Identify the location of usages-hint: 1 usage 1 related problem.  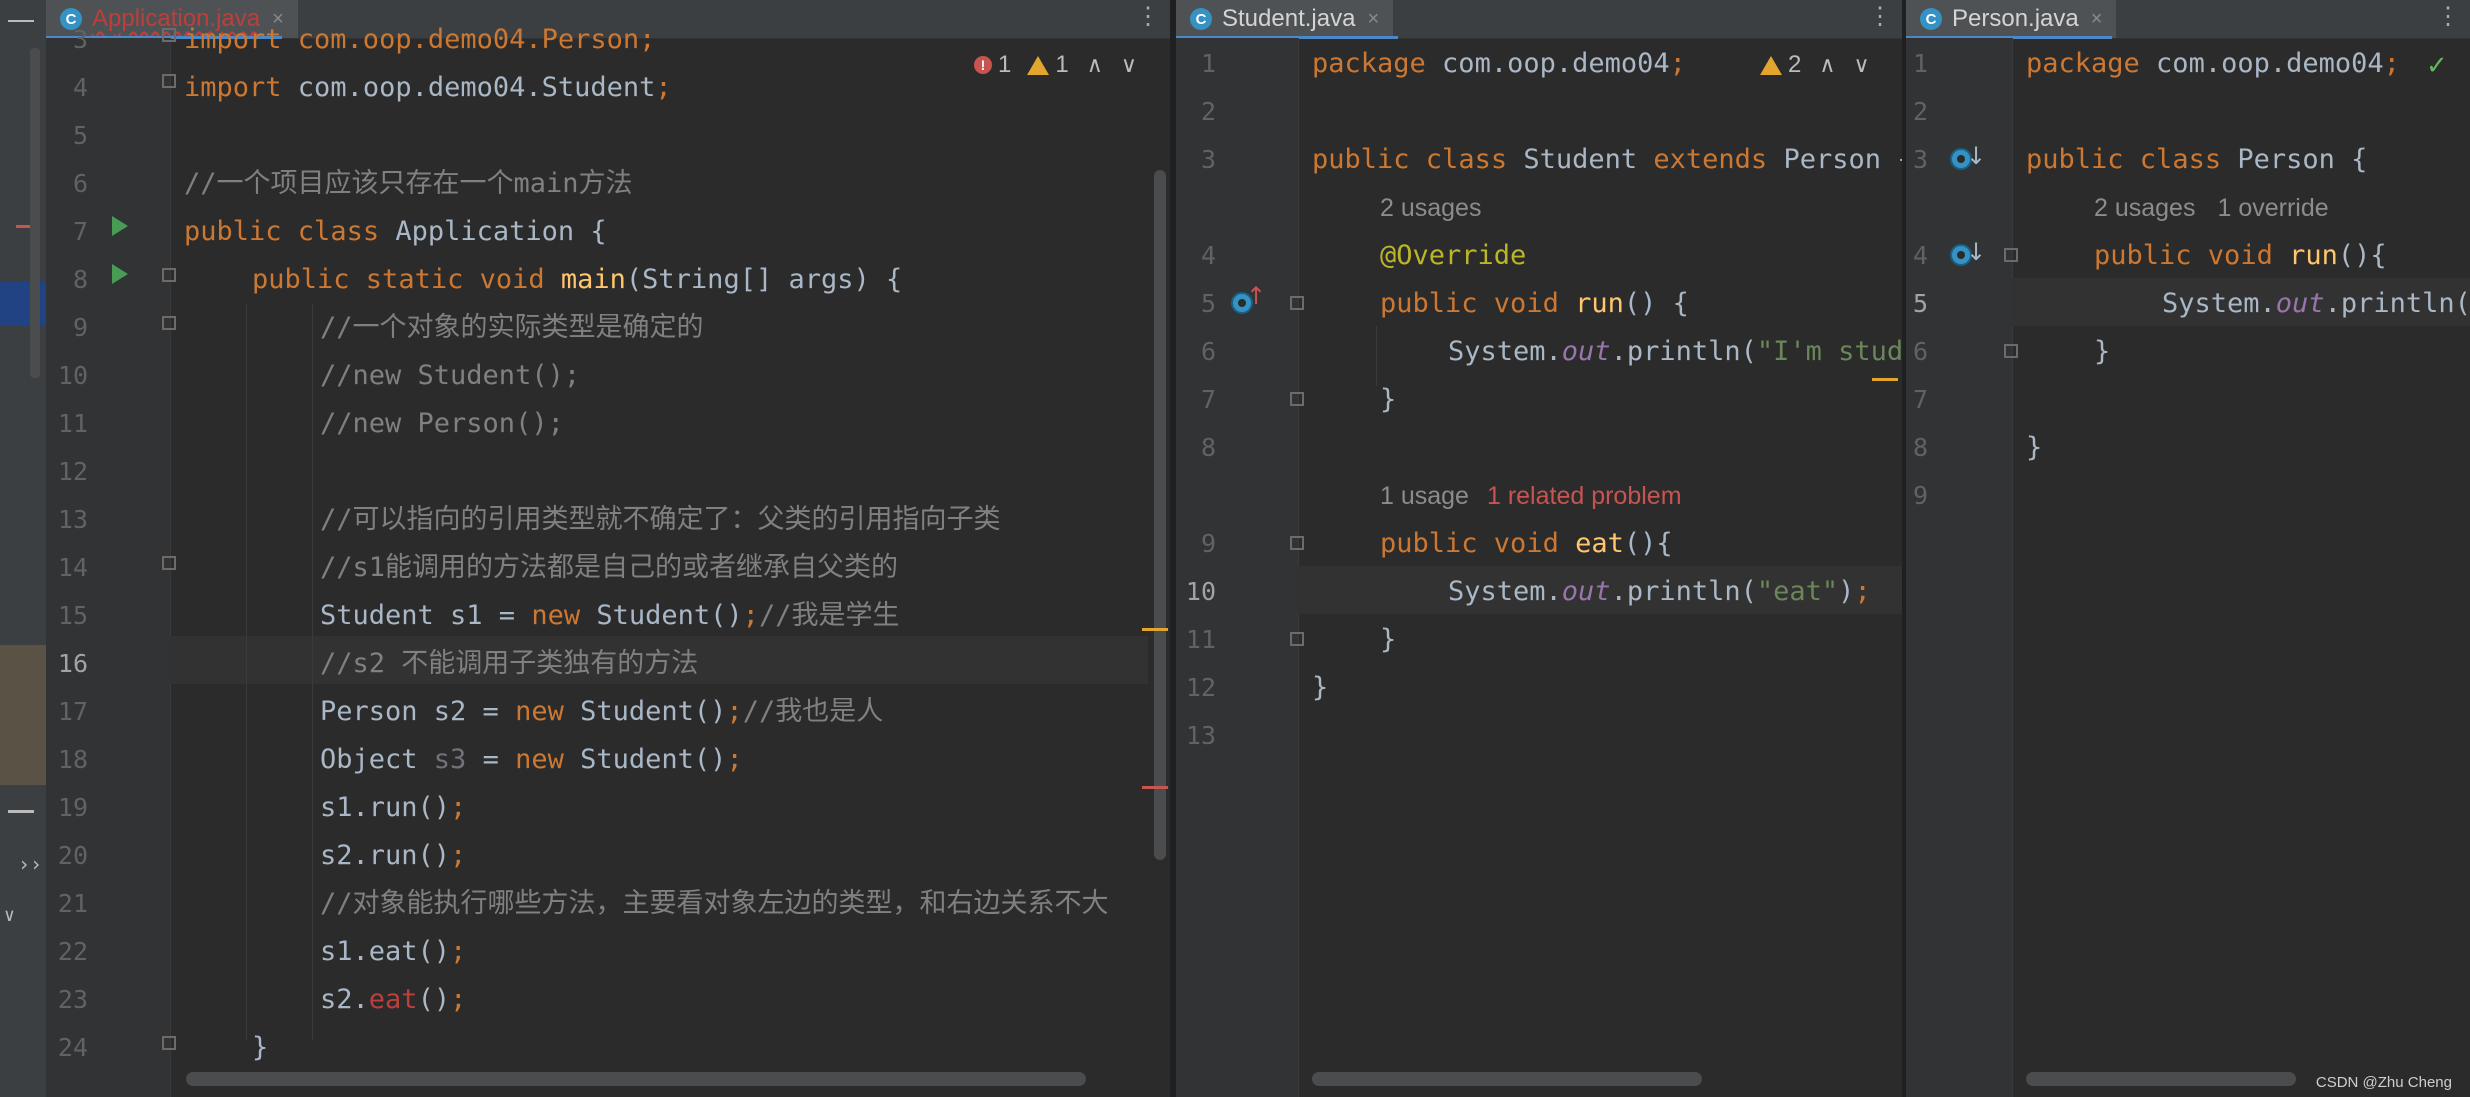
(1531, 496).